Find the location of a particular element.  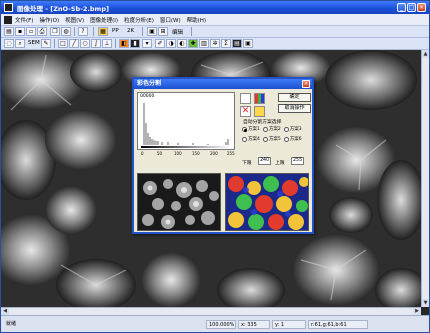

minimize-button: _ is located at coordinates (401, 7).